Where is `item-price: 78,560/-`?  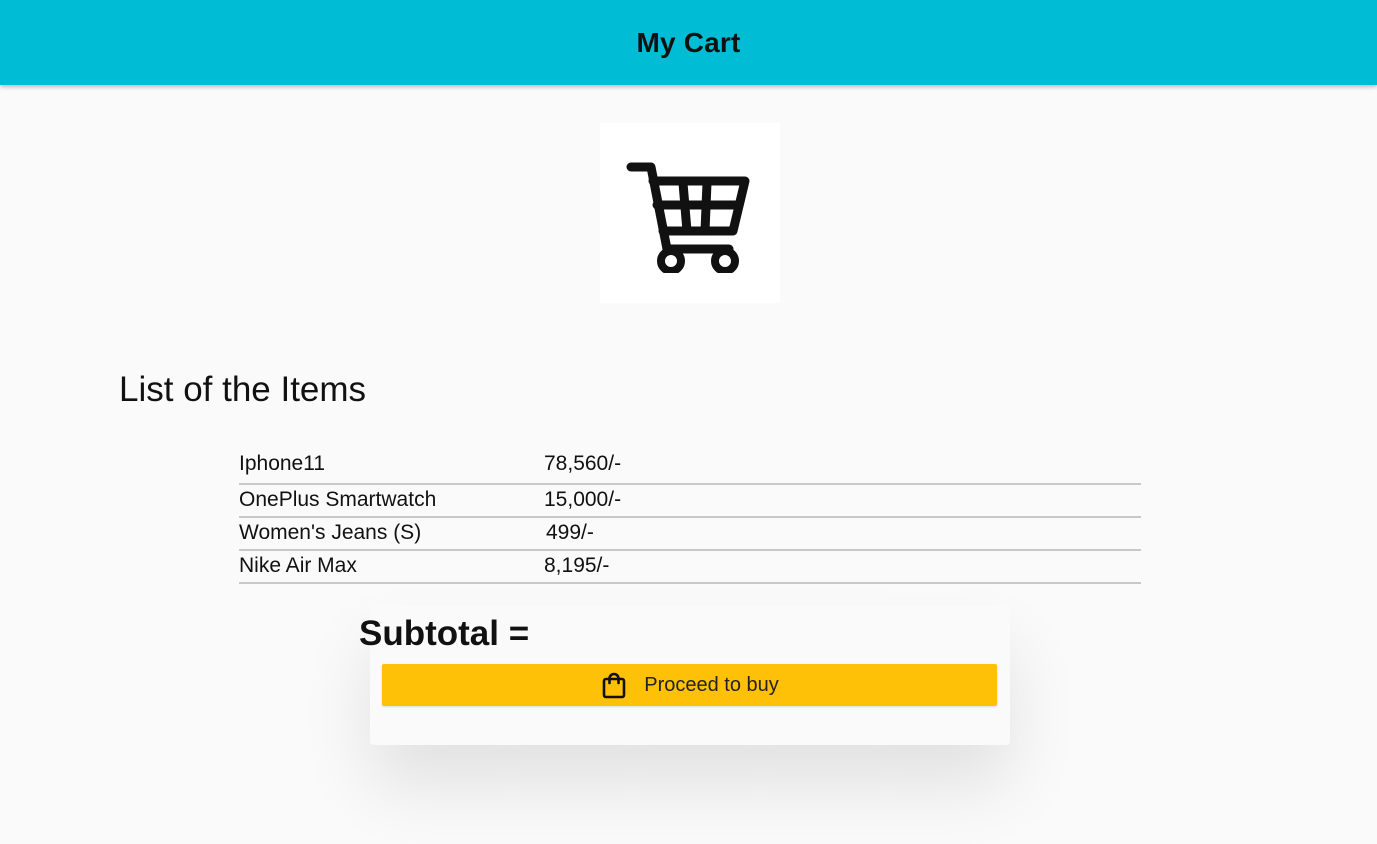
item-price: 78,560/- is located at coordinates (583, 463).